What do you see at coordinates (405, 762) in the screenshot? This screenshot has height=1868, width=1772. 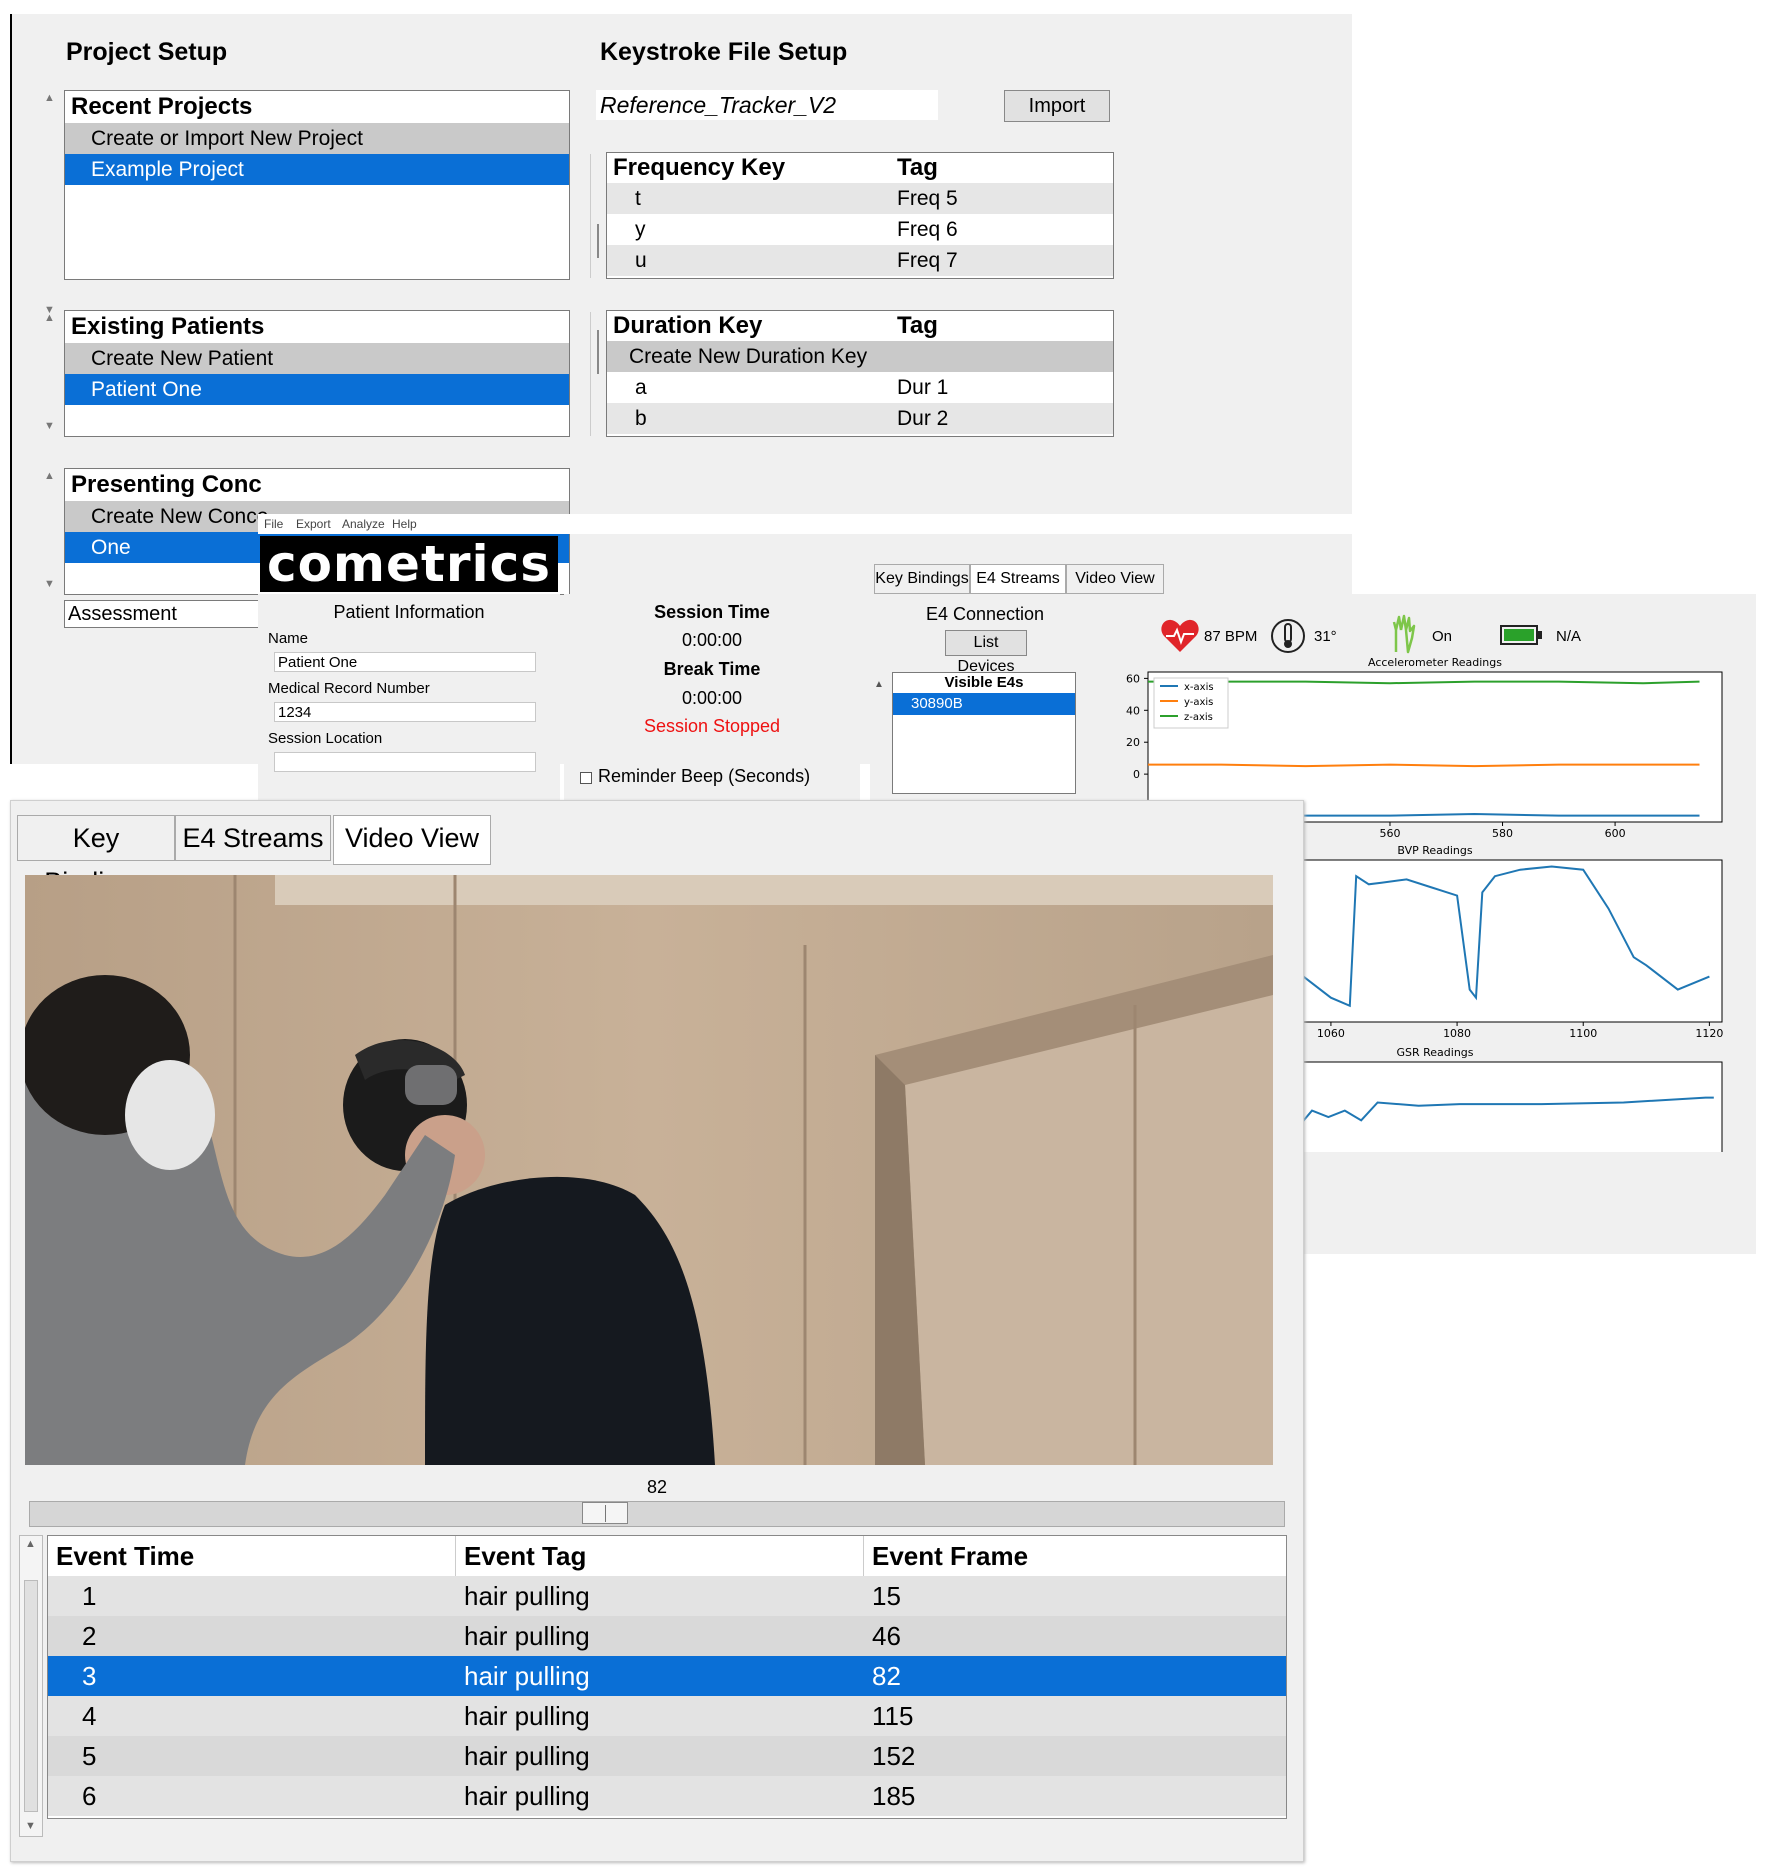 I see `location-field` at bounding box center [405, 762].